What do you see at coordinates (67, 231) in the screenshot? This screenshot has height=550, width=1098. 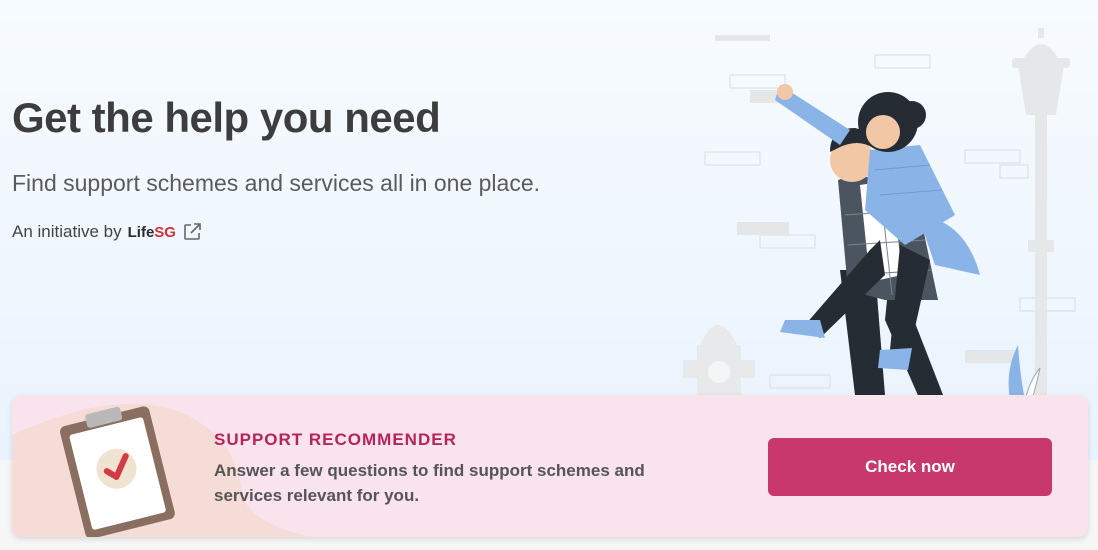 I see `initiative-prefix: An initiative by` at bounding box center [67, 231].